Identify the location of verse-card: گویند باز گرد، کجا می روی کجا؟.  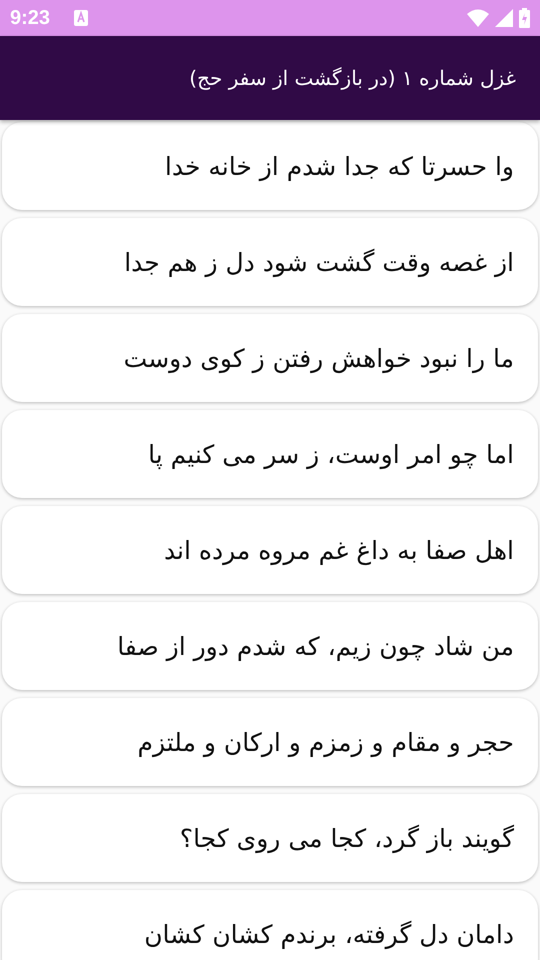
(270, 838).